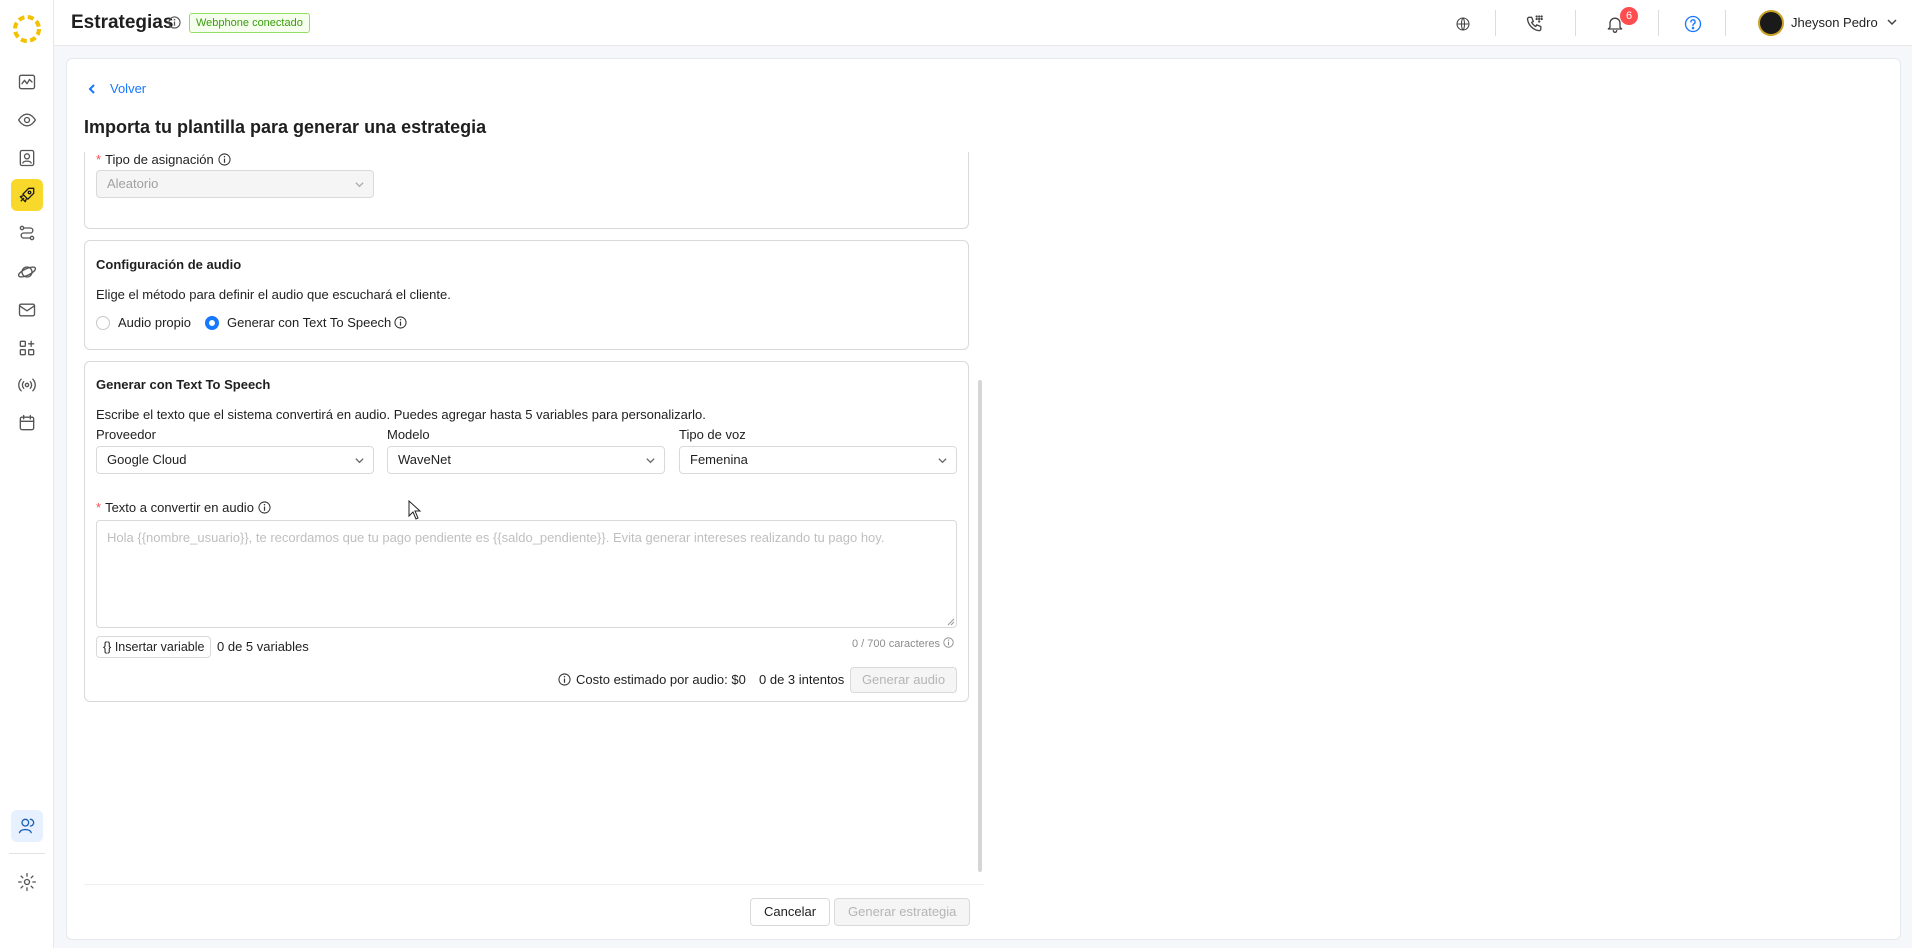 The height and width of the screenshot is (948, 1912). Describe the element at coordinates (143, 322) in the screenshot. I see `radio-audio-propio: Audio propio` at that location.